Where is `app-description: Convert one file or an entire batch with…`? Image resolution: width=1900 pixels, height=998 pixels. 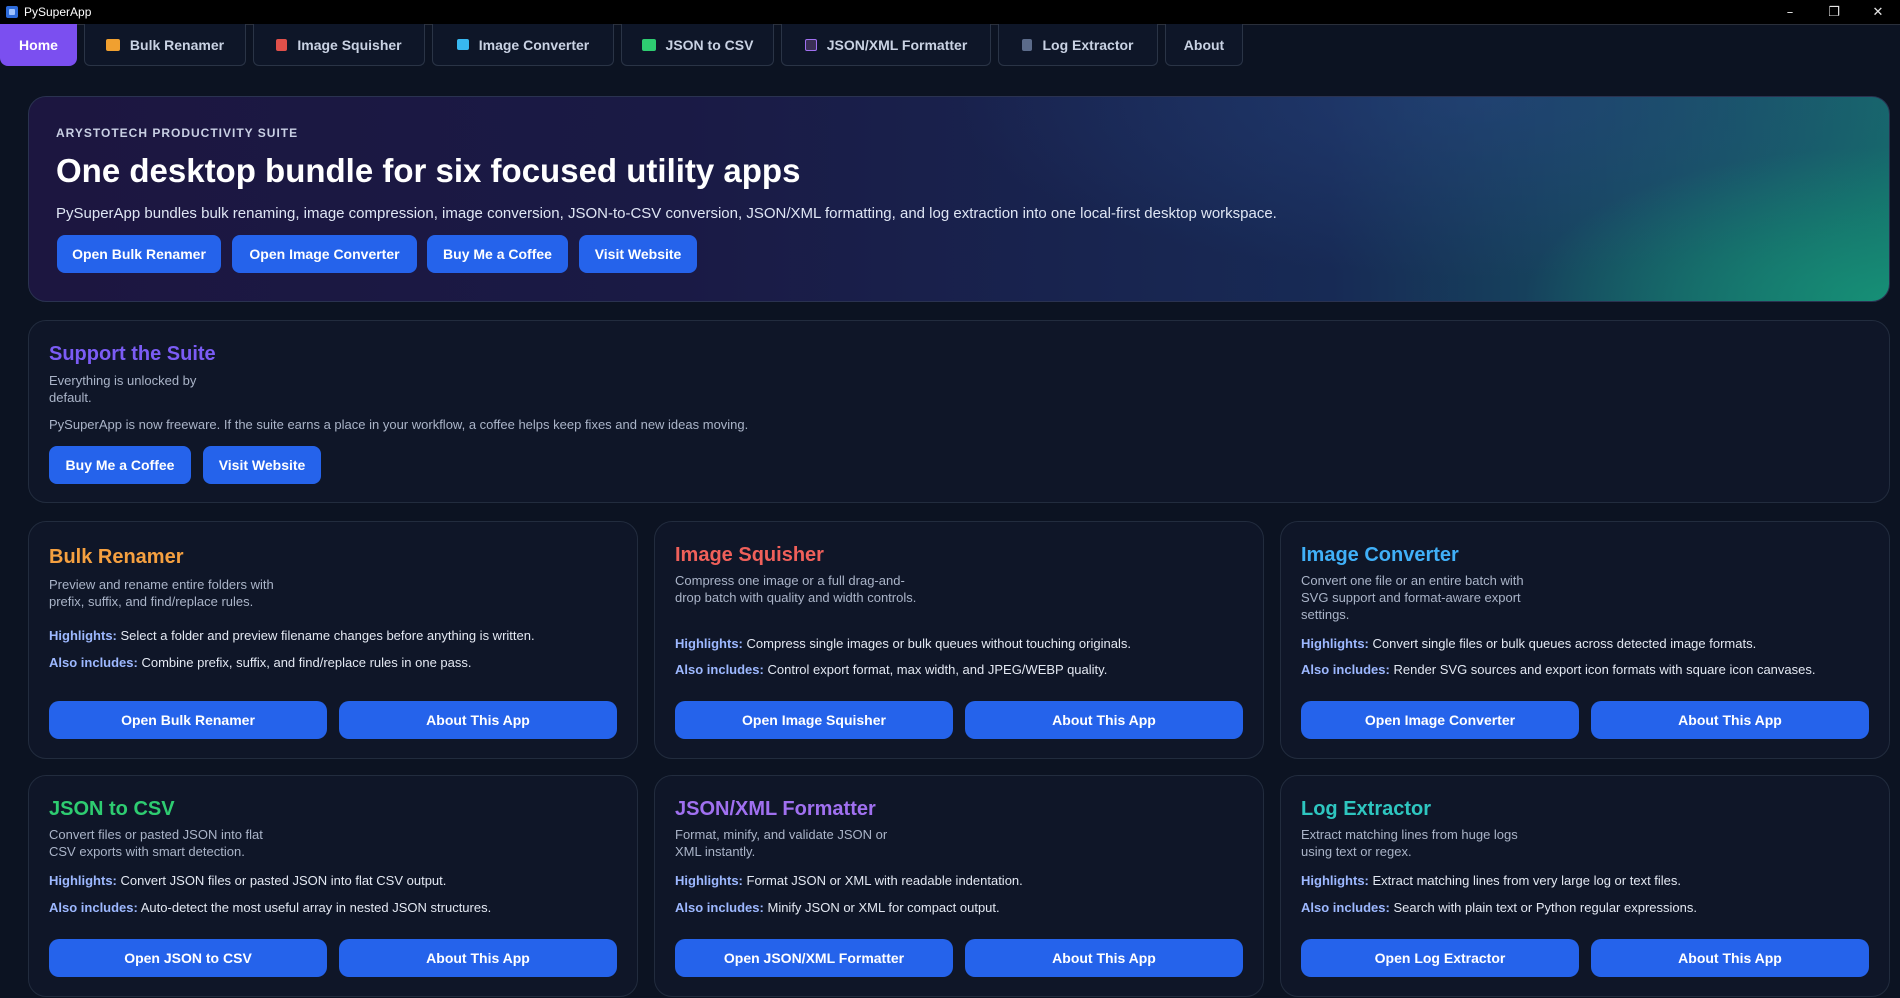
app-description: Convert one file or an entire batch with… is located at coordinates (1412, 597).